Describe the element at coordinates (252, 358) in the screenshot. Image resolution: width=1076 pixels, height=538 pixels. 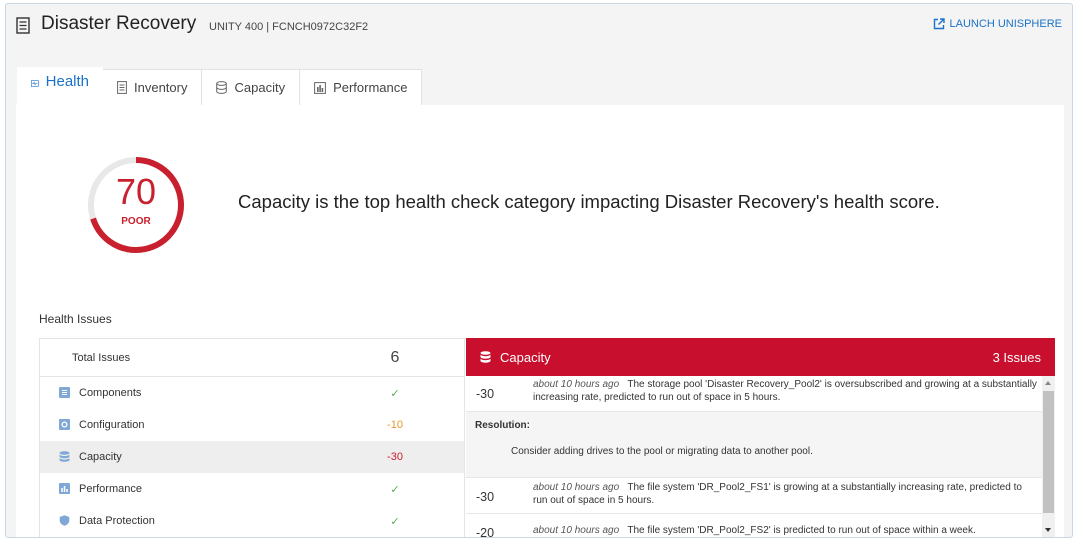
I see `total-issues-row: Total Issues 6` at that location.